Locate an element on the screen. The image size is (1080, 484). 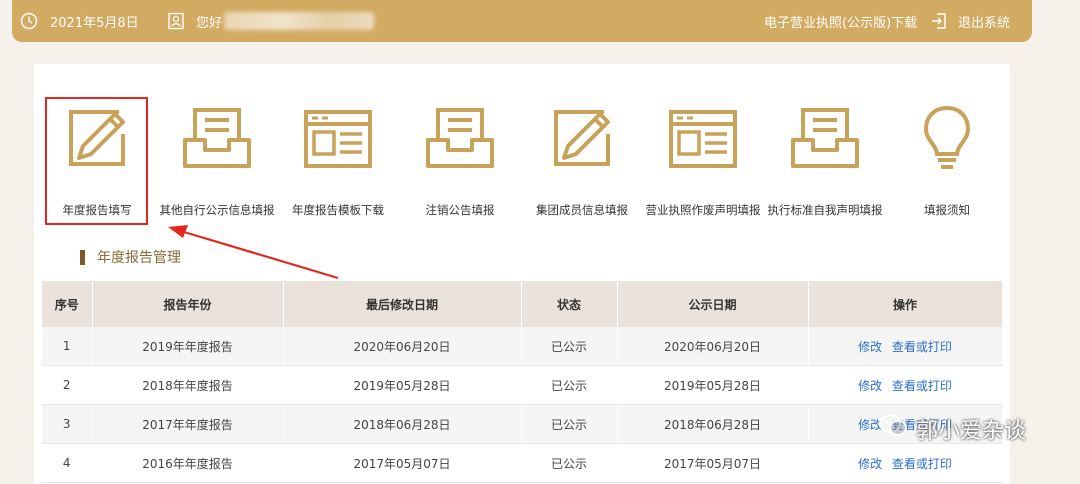
highlight-box is located at coordinates (96, 161).